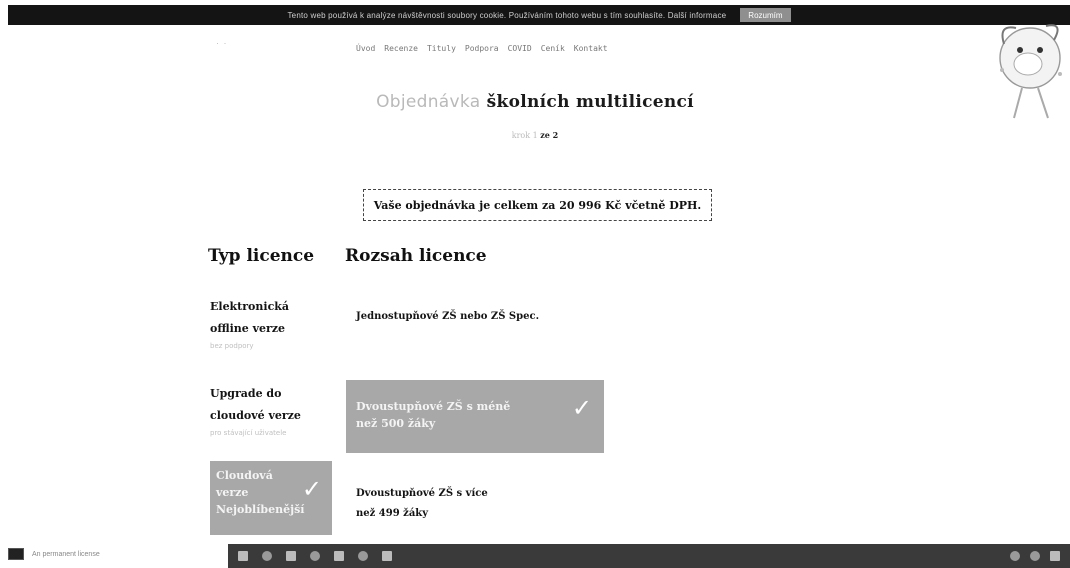 The width and height of the screenshot is (1070, 568). What do you see at coordinates (255, 415) in the screenshot?
I see `license-type-line: cloudové verze` at bounding box center [255, 415].